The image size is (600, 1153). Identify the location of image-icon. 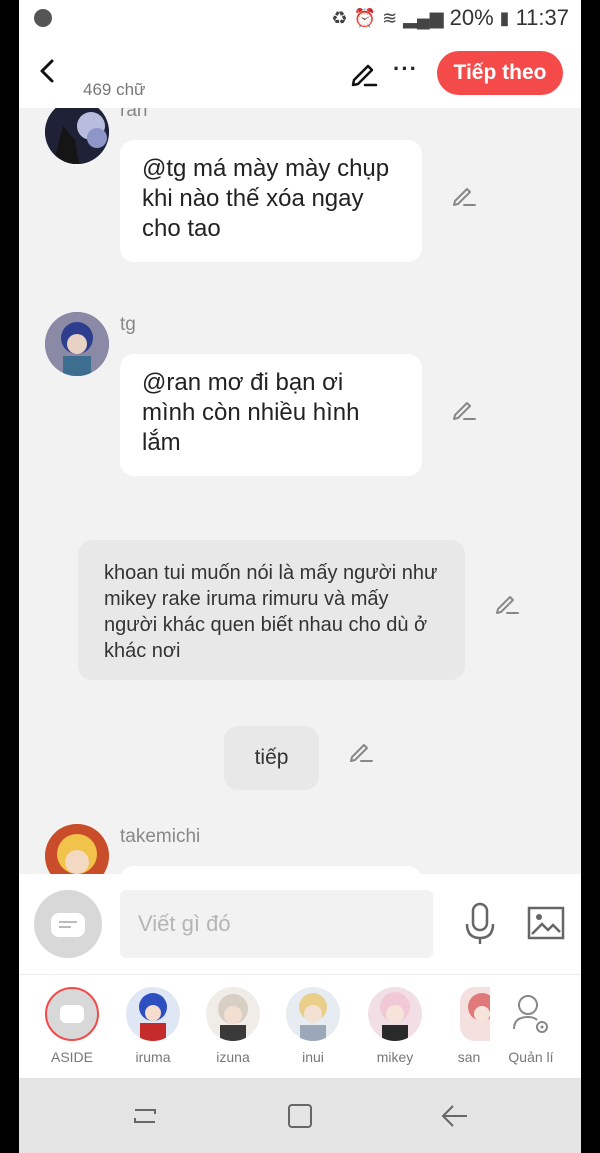
(546, 923).